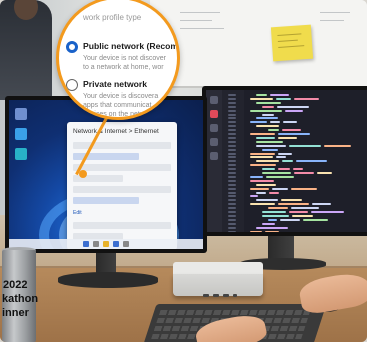 This screenshot has width=367, height=342. What do you see at coordinates (72, 47) in the screenshot?
I see `public-network-radio` at bounding box center [72, 47].